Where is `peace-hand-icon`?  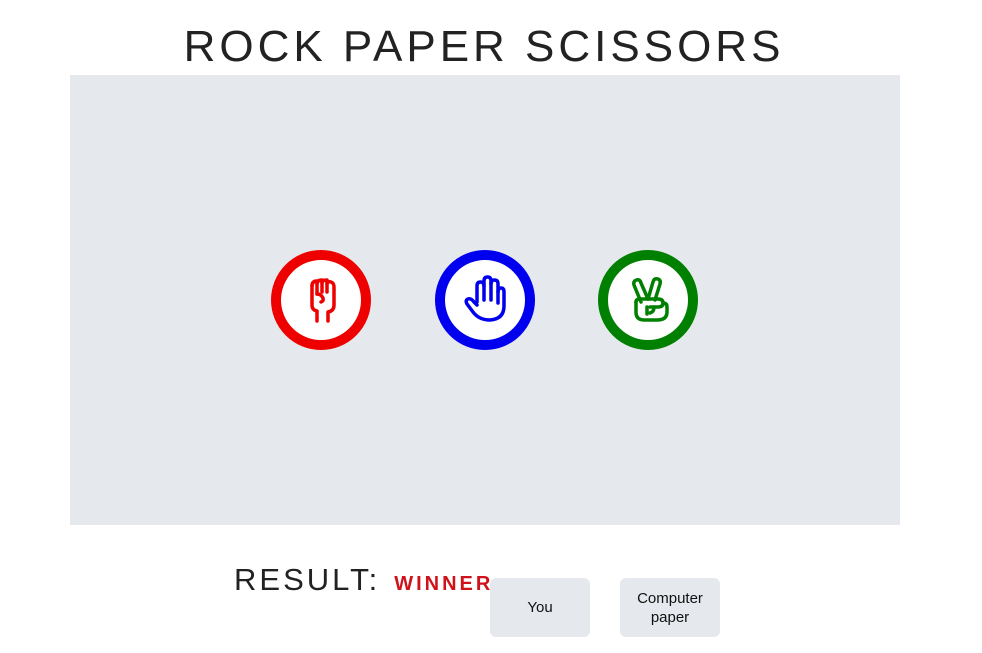 peace-hand-icon is located at coordinates (650, 299).